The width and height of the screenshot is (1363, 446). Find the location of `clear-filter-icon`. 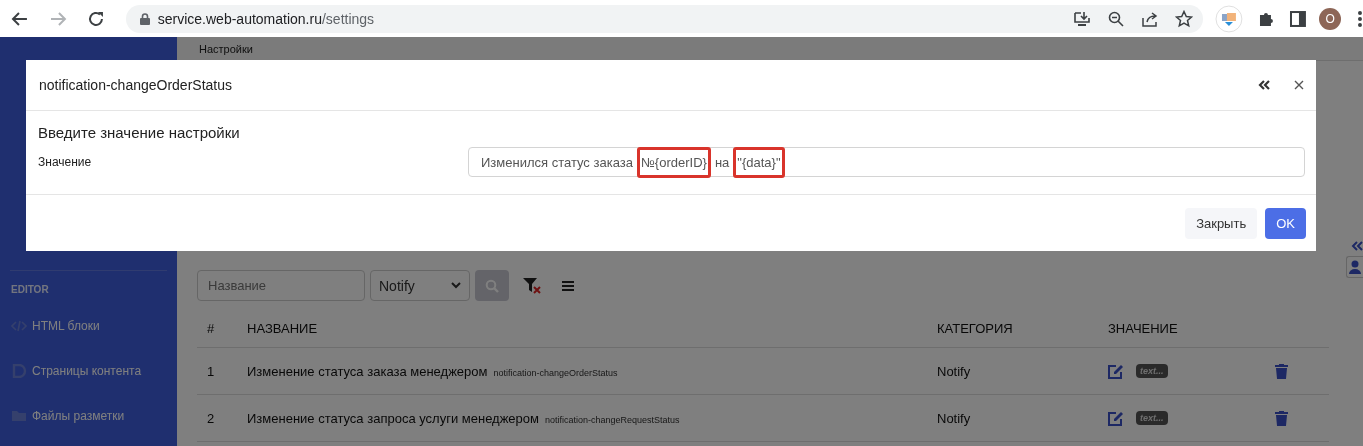

clear-filter-icon is located at coordinates (532, 285).